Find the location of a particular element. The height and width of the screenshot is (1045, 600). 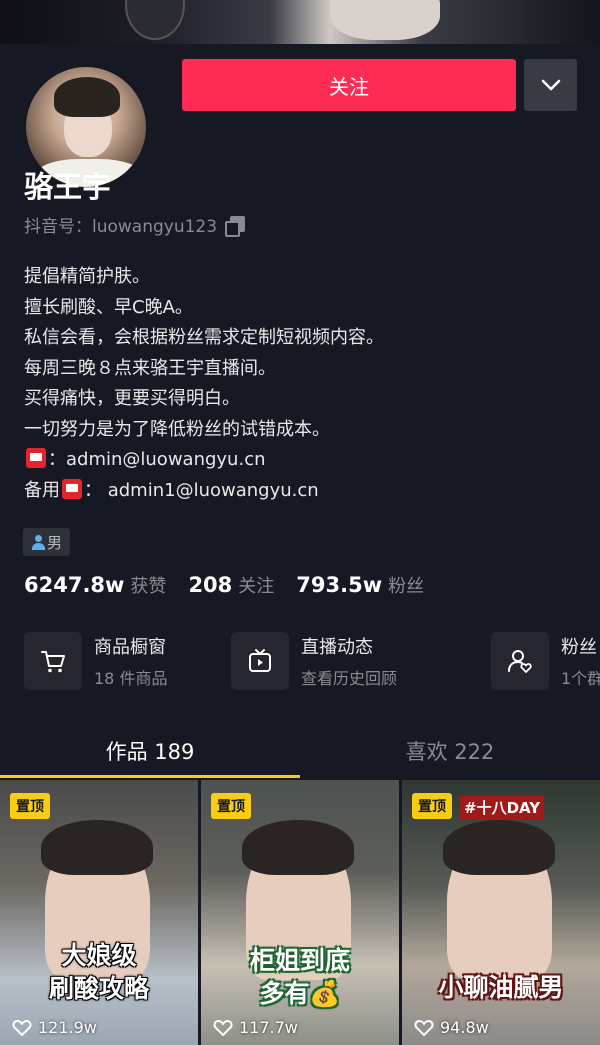

bio-line: 买得痛快，更要买得明白。 is located at coordinates (132, 398).